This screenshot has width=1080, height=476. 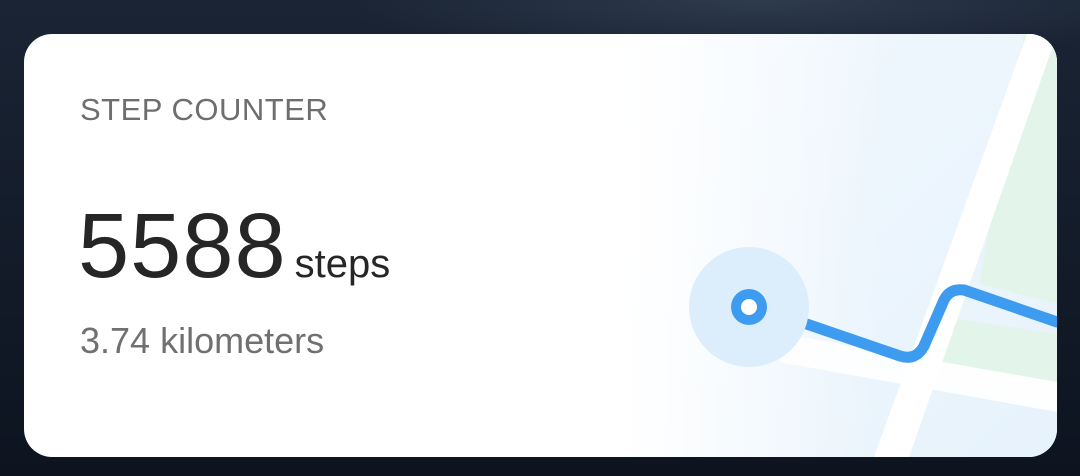 What do you see at coordinates (202, 340) in the screenshot?
I see `distance-value: 3.74 kilometers` at bounding box center [202, 340].